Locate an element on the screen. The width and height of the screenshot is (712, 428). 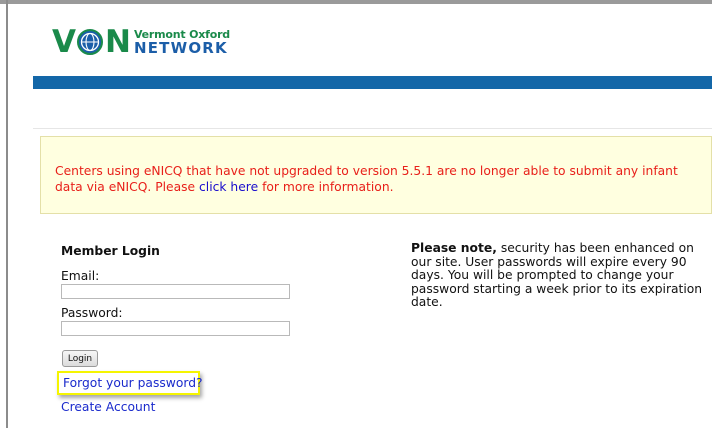
logo-line1: Vermont Oxford is located at coordinates (181, 34).